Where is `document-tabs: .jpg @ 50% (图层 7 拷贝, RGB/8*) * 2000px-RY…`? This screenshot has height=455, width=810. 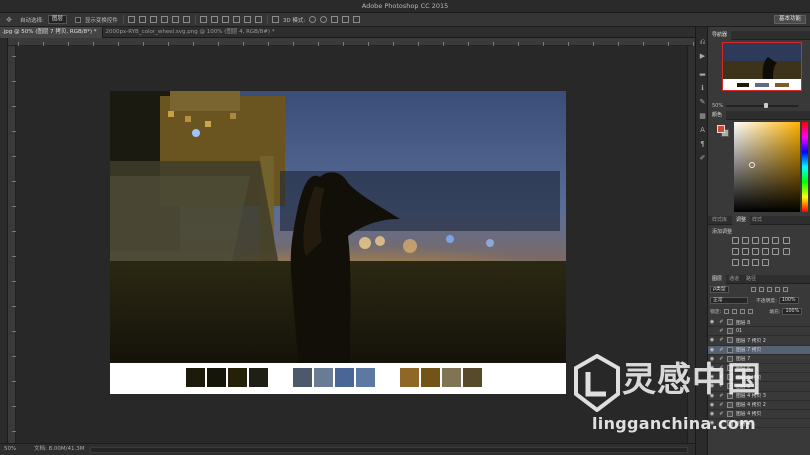
document-tabs: .jpg @ 50% (图层 7 拷贝, RGB/8*) * 2000px-RY… is located at coordinates (347, 32).